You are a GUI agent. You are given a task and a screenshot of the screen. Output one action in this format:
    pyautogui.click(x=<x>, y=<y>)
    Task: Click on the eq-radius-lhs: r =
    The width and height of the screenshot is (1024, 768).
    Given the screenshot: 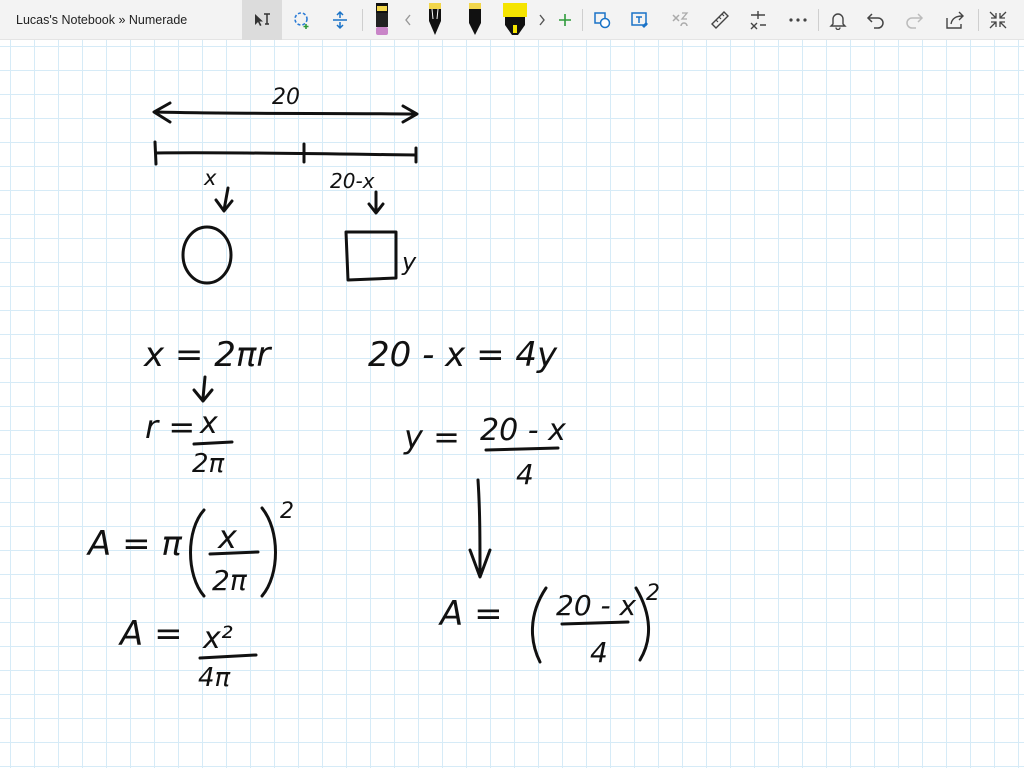 What is the action you would take?
    pyautogui.click(x=170, y=427)
    